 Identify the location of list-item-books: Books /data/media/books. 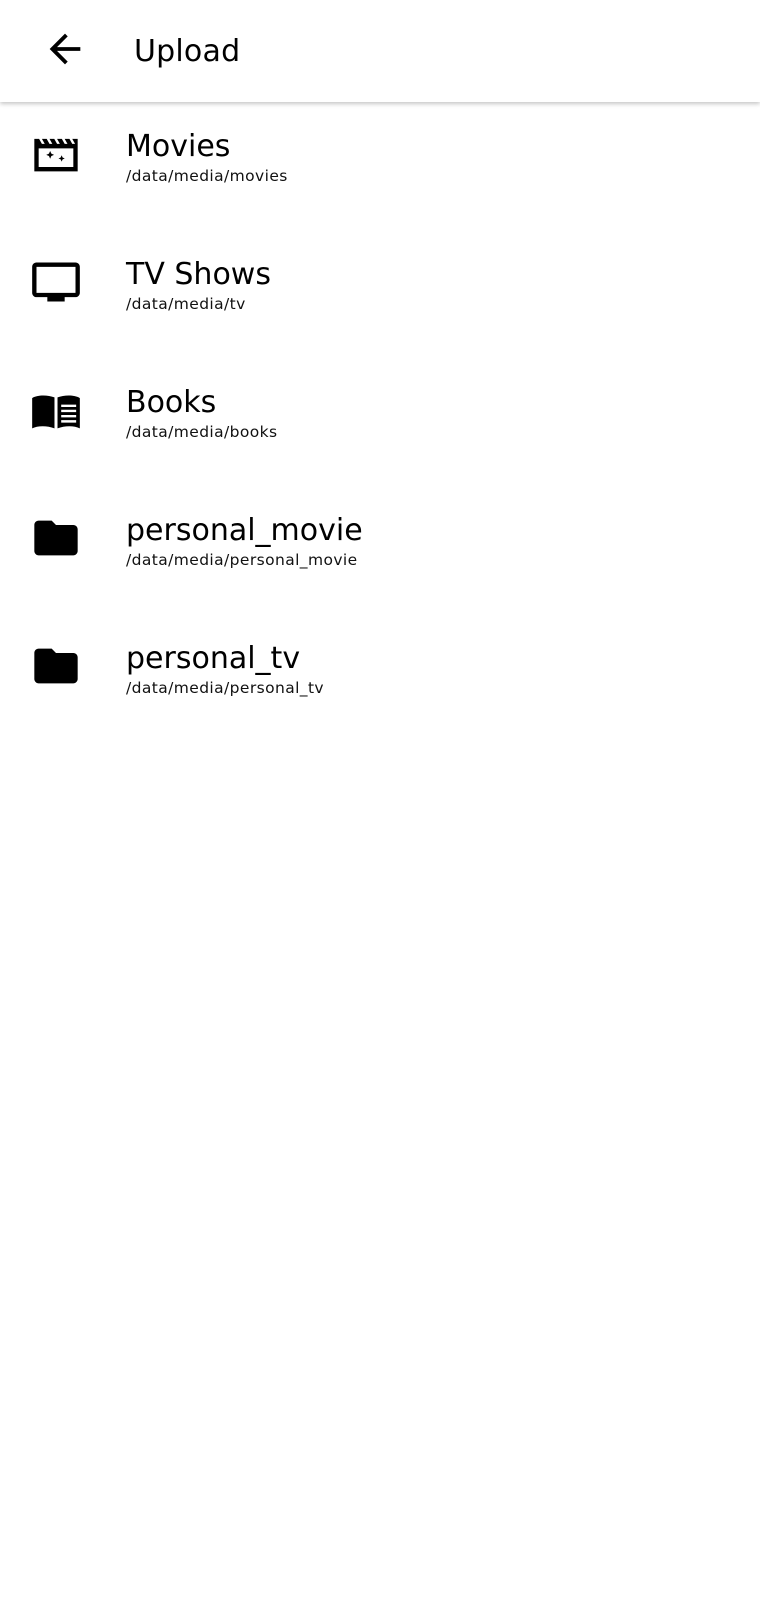
(380, 422).